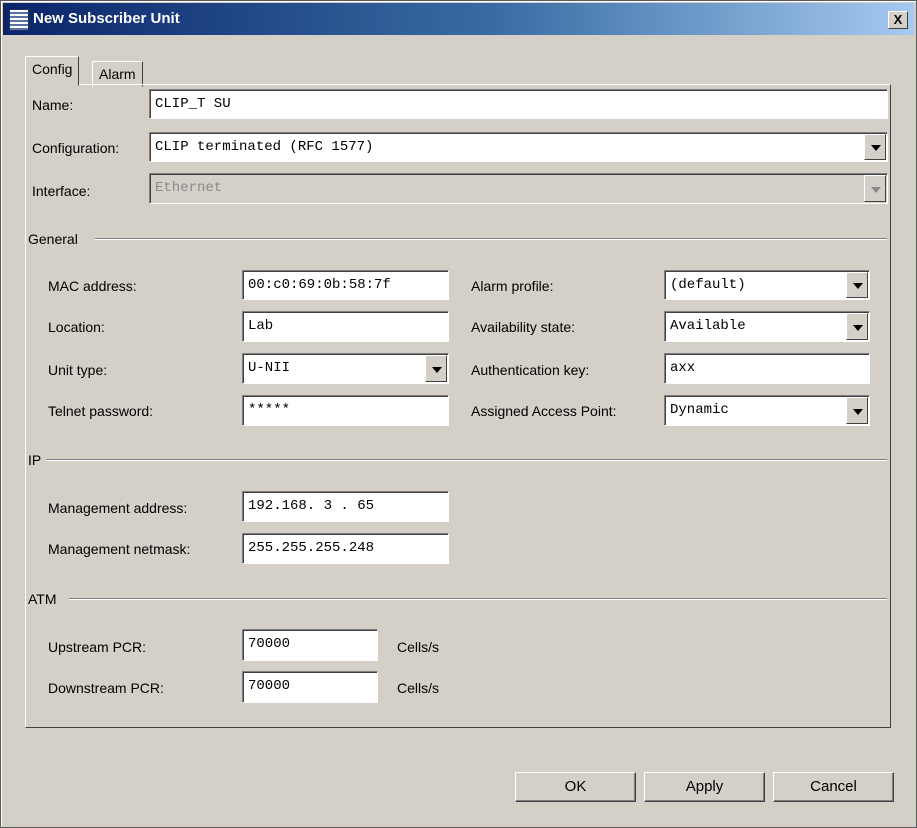 The height and width of the screenshot is (828, 917). I want to click on unit-type-label: Unit type:, so click(78, 370).